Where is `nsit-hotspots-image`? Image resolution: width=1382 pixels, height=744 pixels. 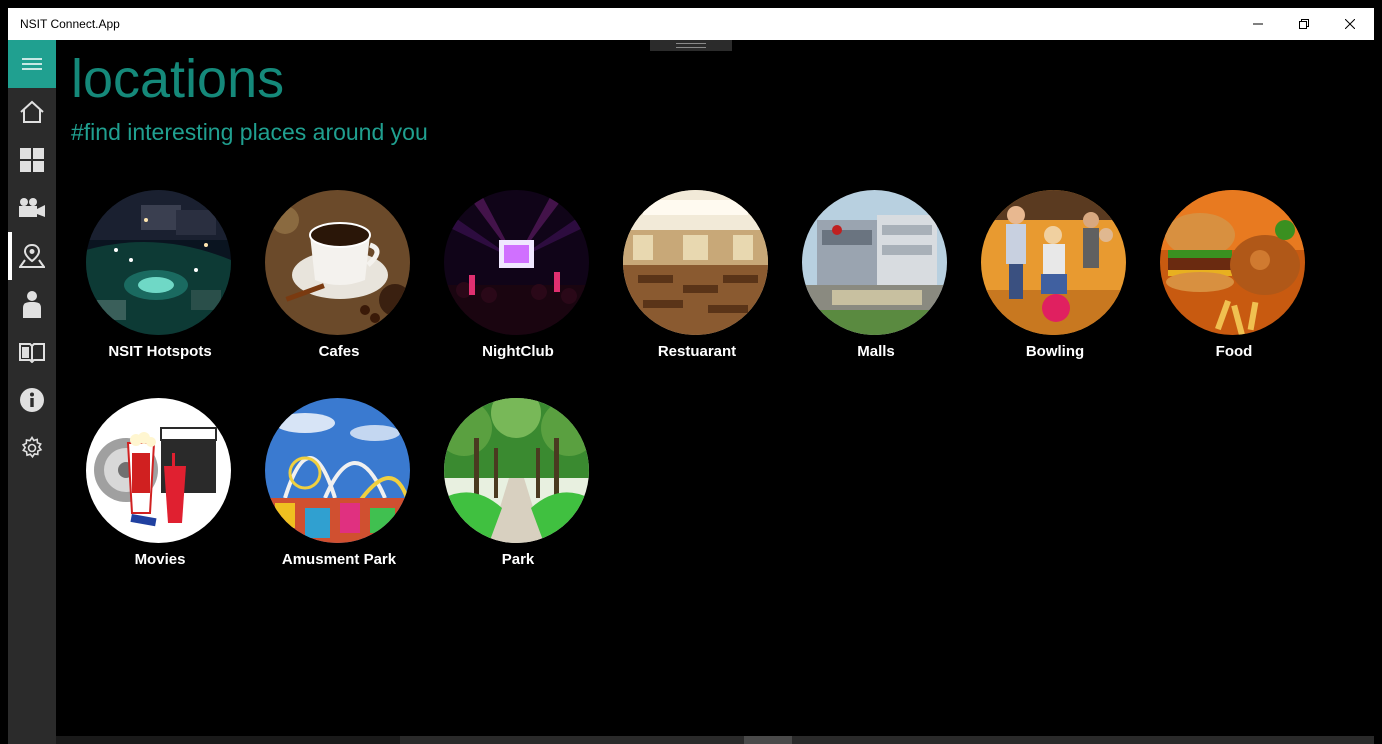 nsit-hotspots-image is located at coordinates (158, 262).